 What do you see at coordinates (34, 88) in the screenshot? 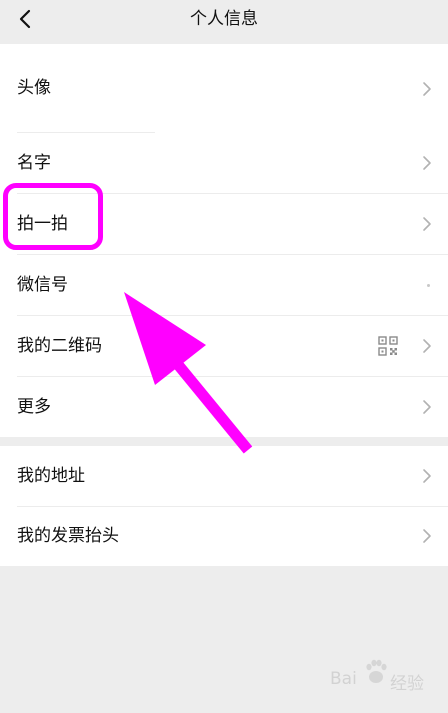
I see `row-avatar-label: 头像` at bounding box center [34, 88].